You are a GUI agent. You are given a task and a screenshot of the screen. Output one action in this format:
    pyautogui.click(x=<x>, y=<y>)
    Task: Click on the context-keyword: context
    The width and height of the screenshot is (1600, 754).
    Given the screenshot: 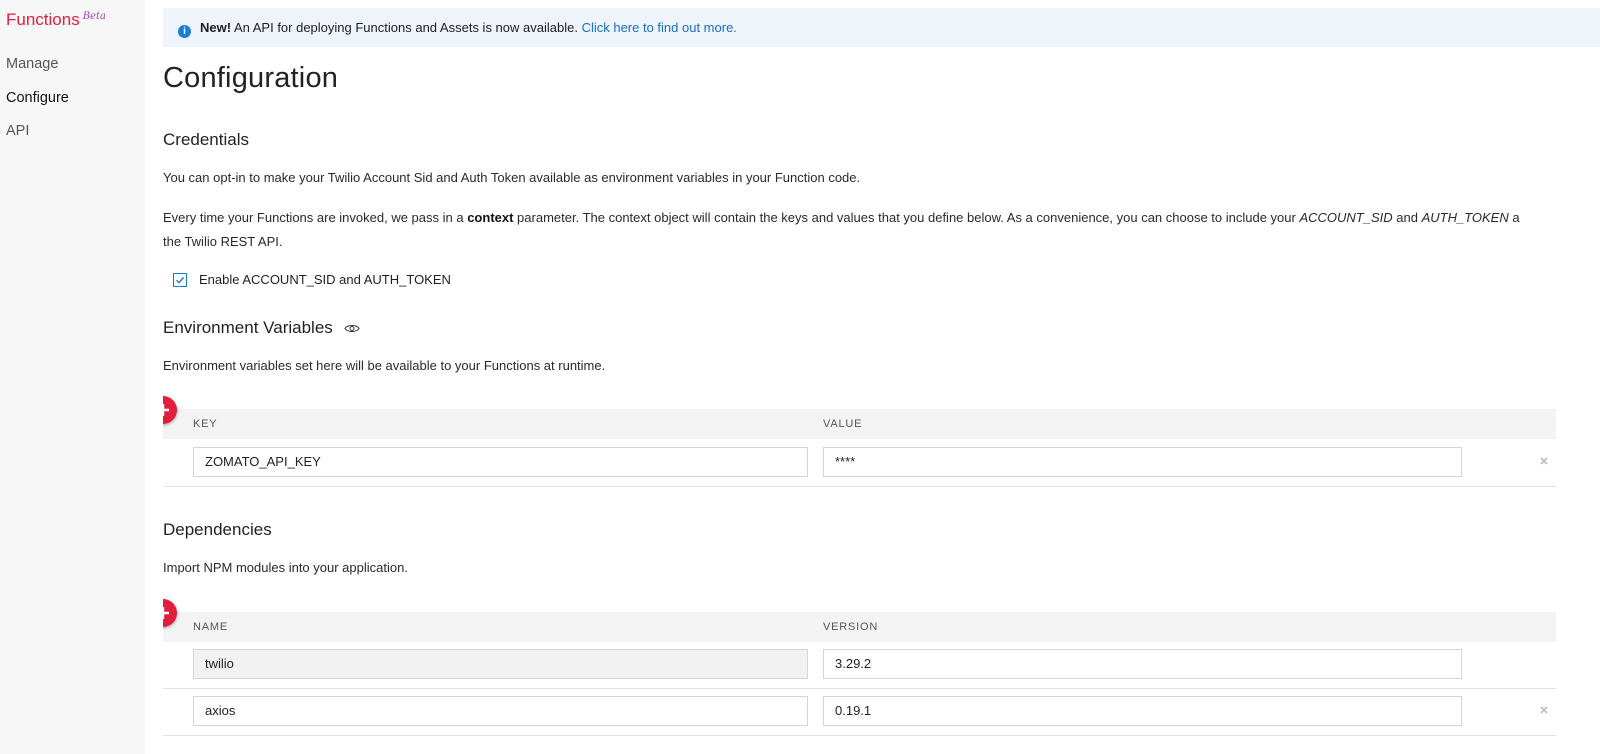 What is the action you would take?
    pyautogui.click(x=490, y=217)
    